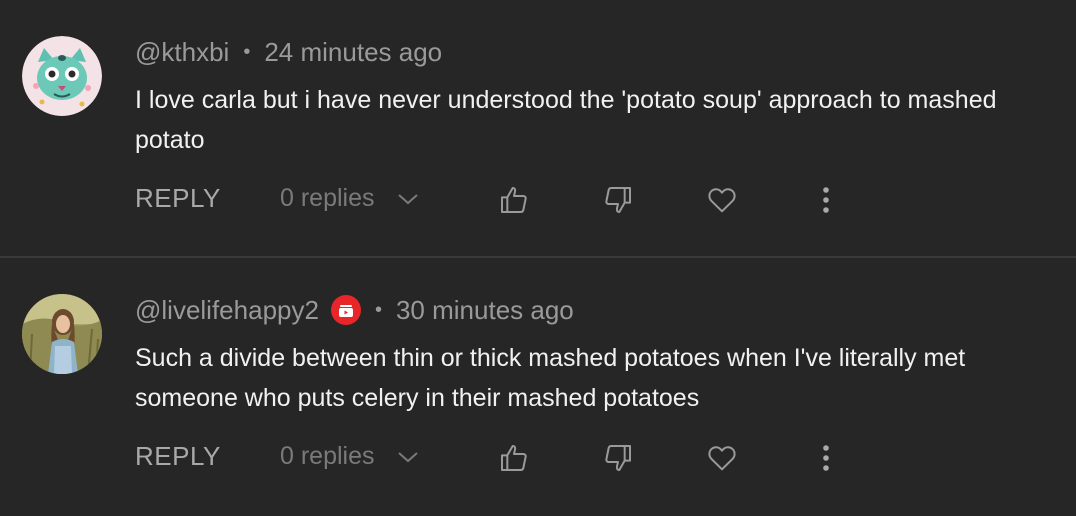 Image resolution: width=1076 pixels, height=516 pixels. What do you see at coordinates (182, 52) in the screenshot?
I see `username: @kthxbi` at bounding box center [182, 52].